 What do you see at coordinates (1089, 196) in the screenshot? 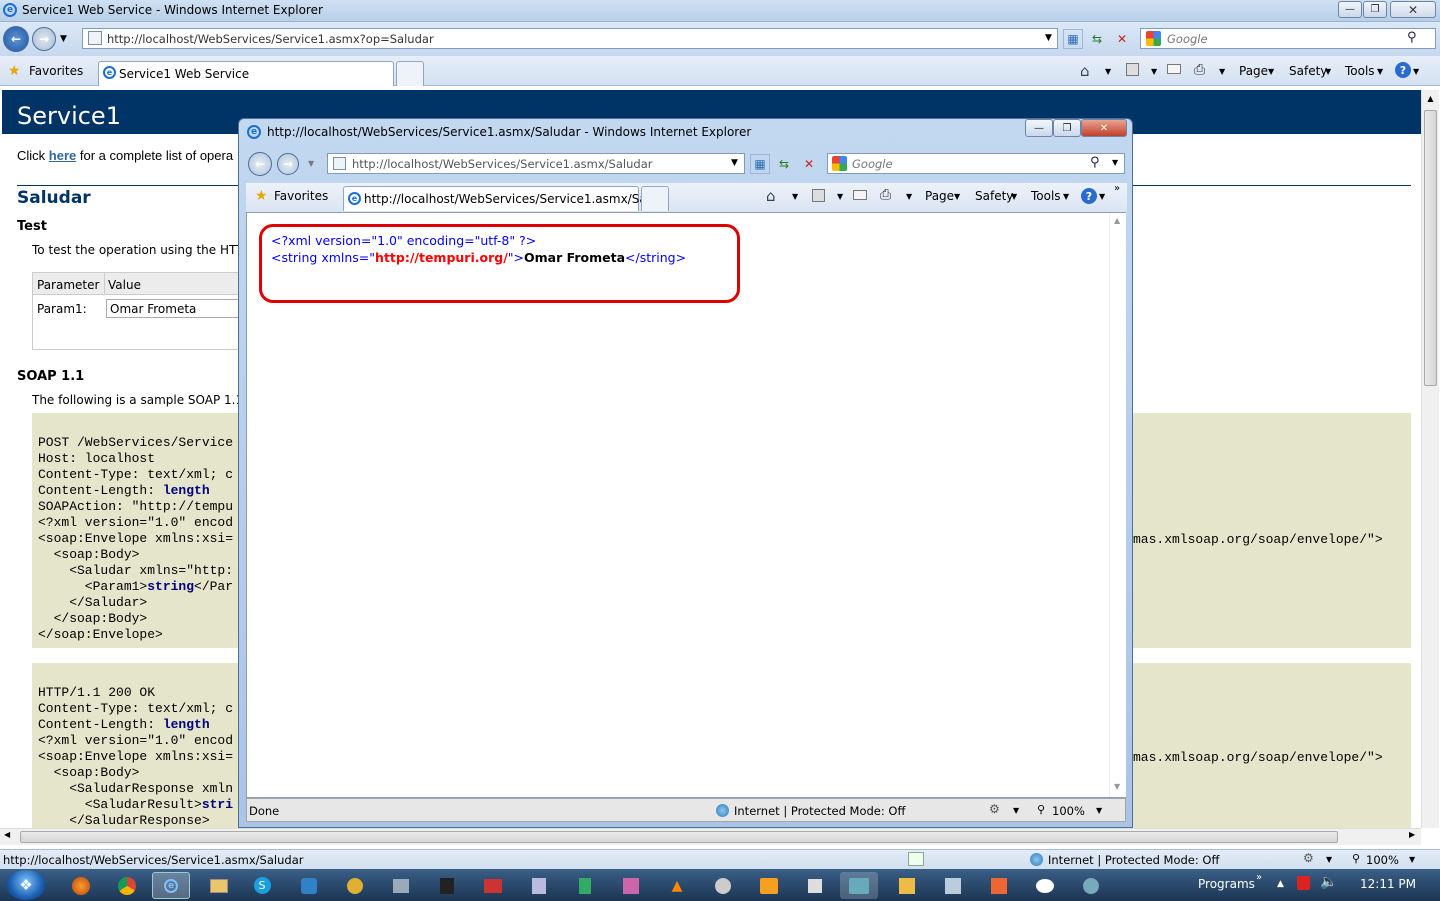
I see `popup-help-icon: ?` at bounding box center [1089, 196].